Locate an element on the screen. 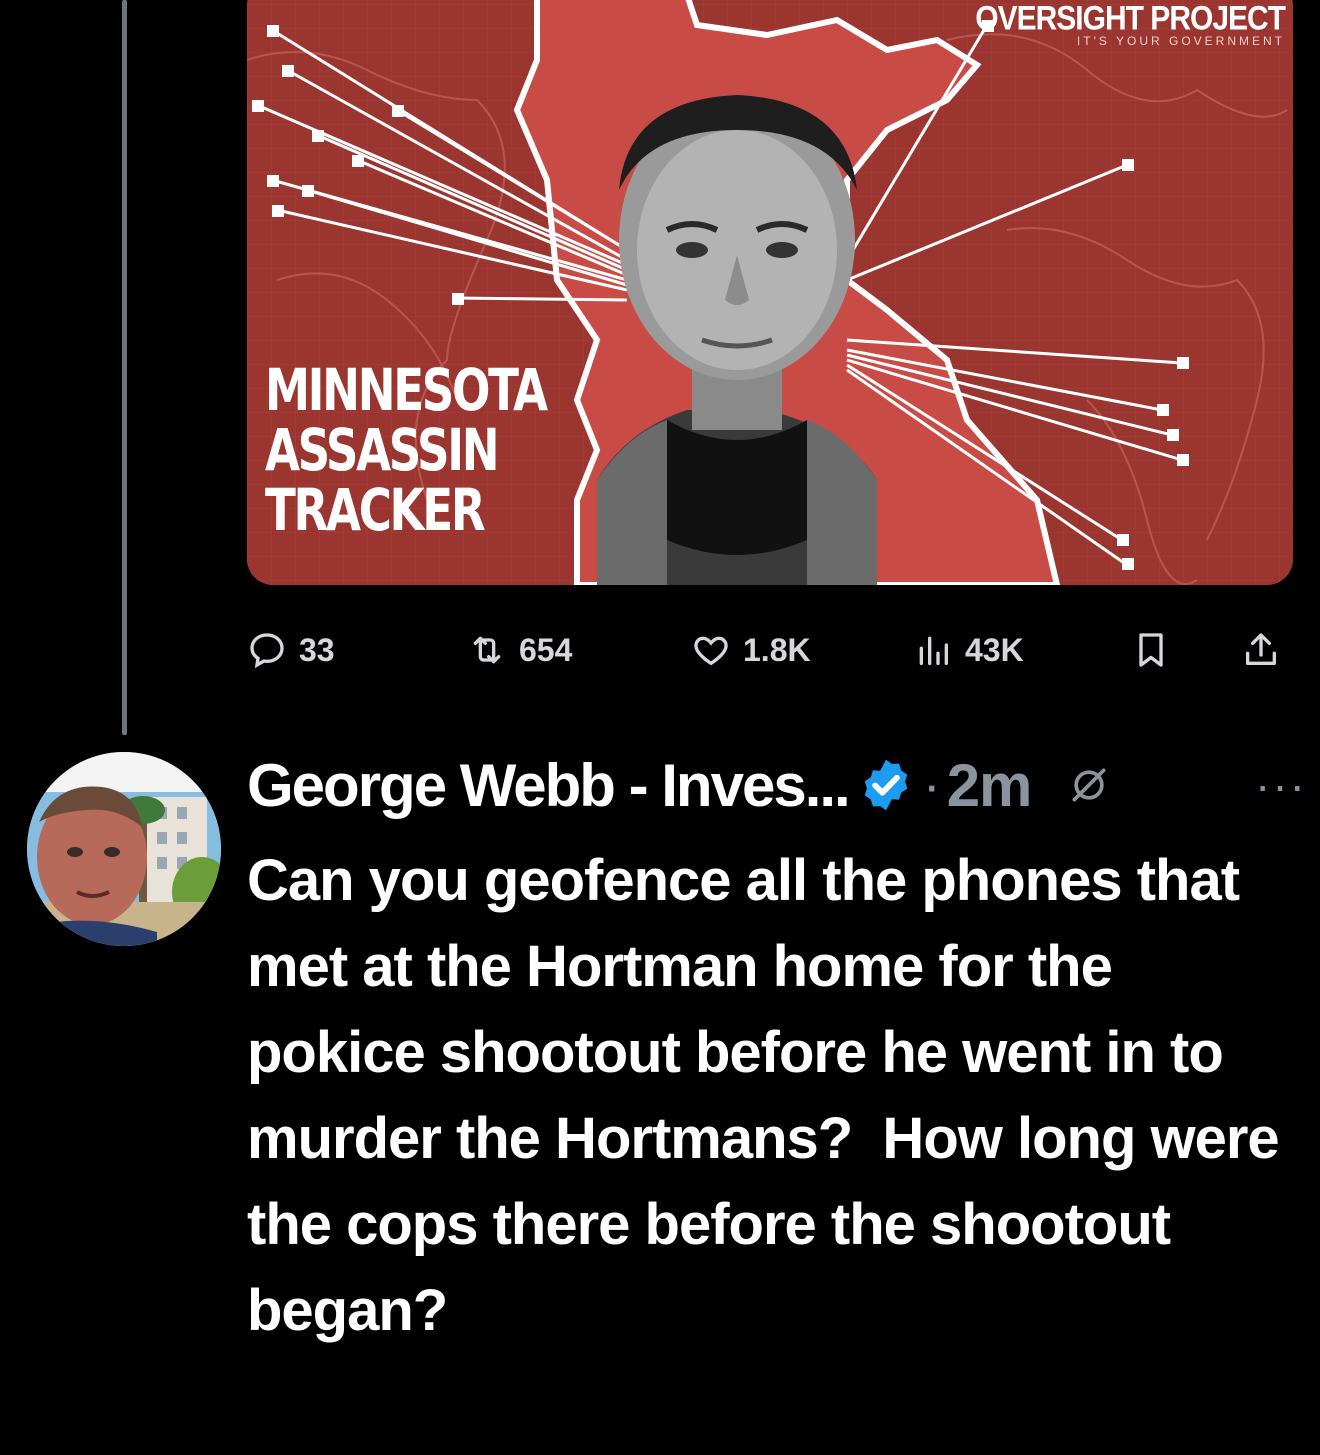 The width and height of the screenshot is (1320, 1455). brand-logo: OVERSIGHT PROJECT IT'S YOUR GOVERNMENT is located at coordinates (1130, 24).